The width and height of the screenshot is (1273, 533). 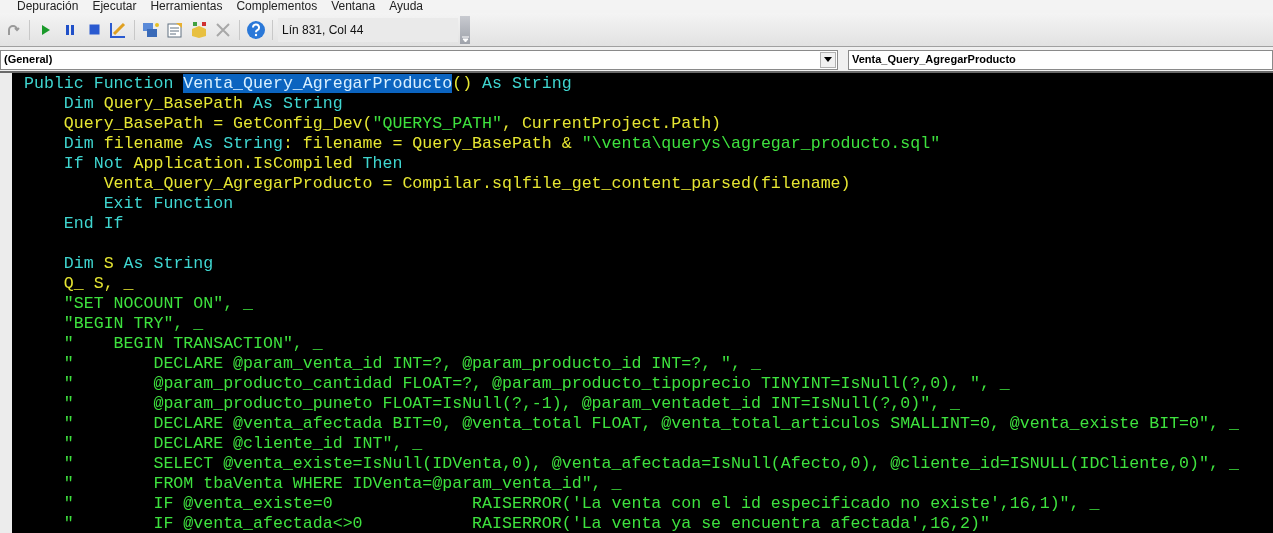 I want to click on toolbar-overflow-button, so click(x=465, y=29).